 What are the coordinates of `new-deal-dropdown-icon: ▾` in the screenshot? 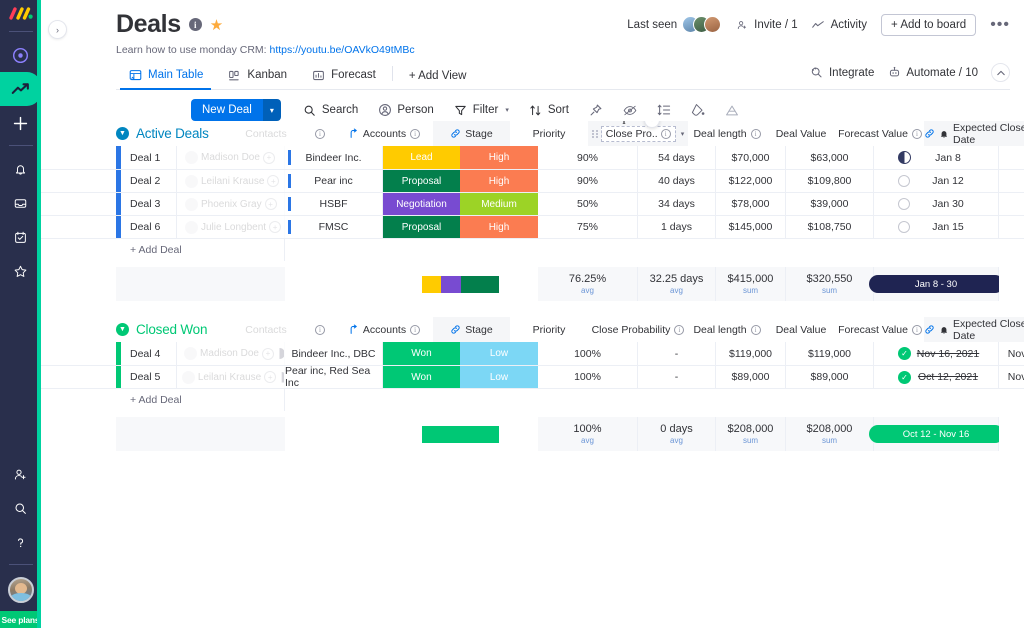 It's located at (271, 110).